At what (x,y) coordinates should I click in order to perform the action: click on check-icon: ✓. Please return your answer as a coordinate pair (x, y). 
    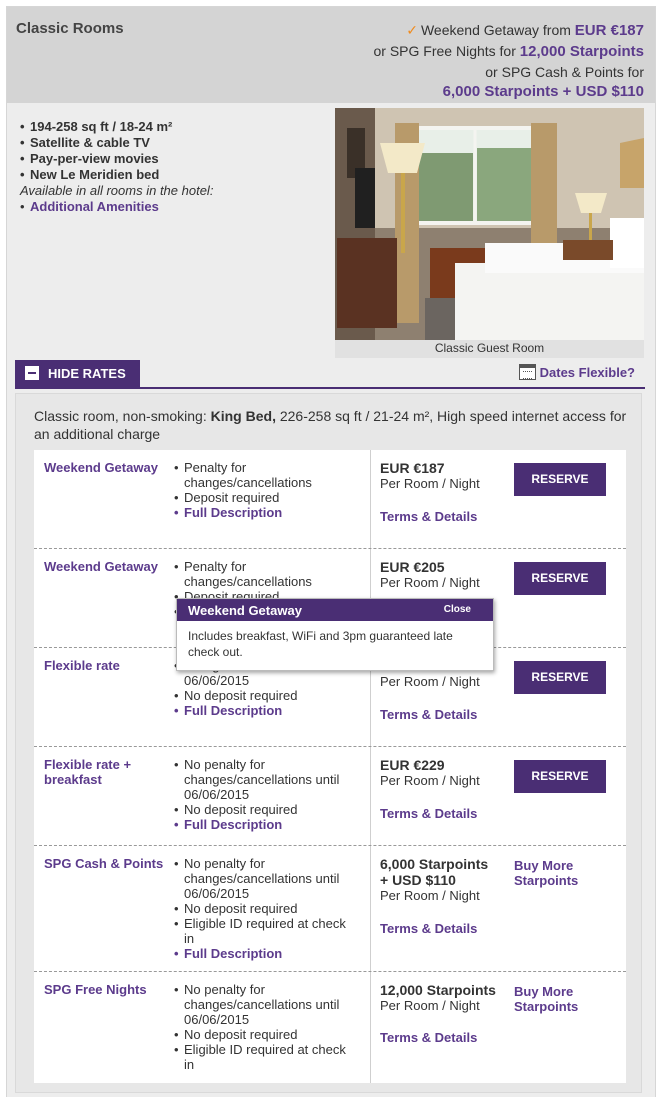
    Looking at the image, I should click on (412, 30).